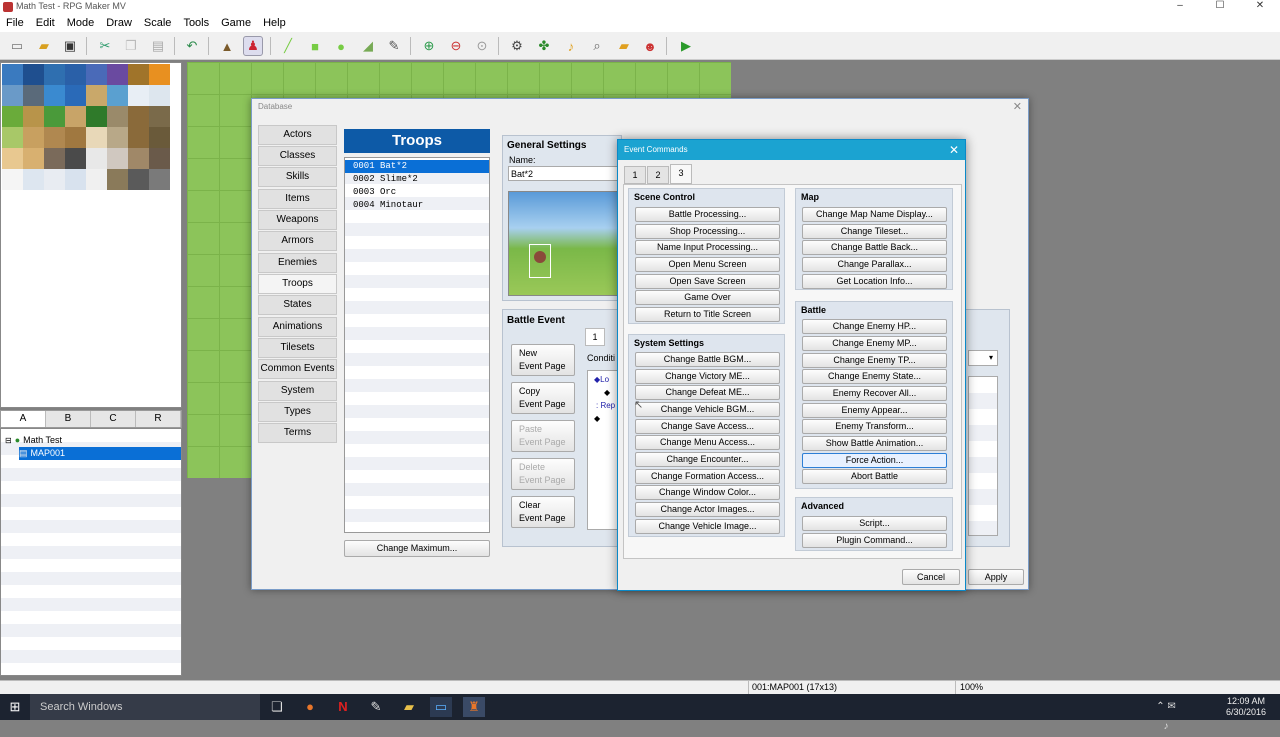 The image size is (1280, 737). I want to click on tile-empty, so click(96, 158).